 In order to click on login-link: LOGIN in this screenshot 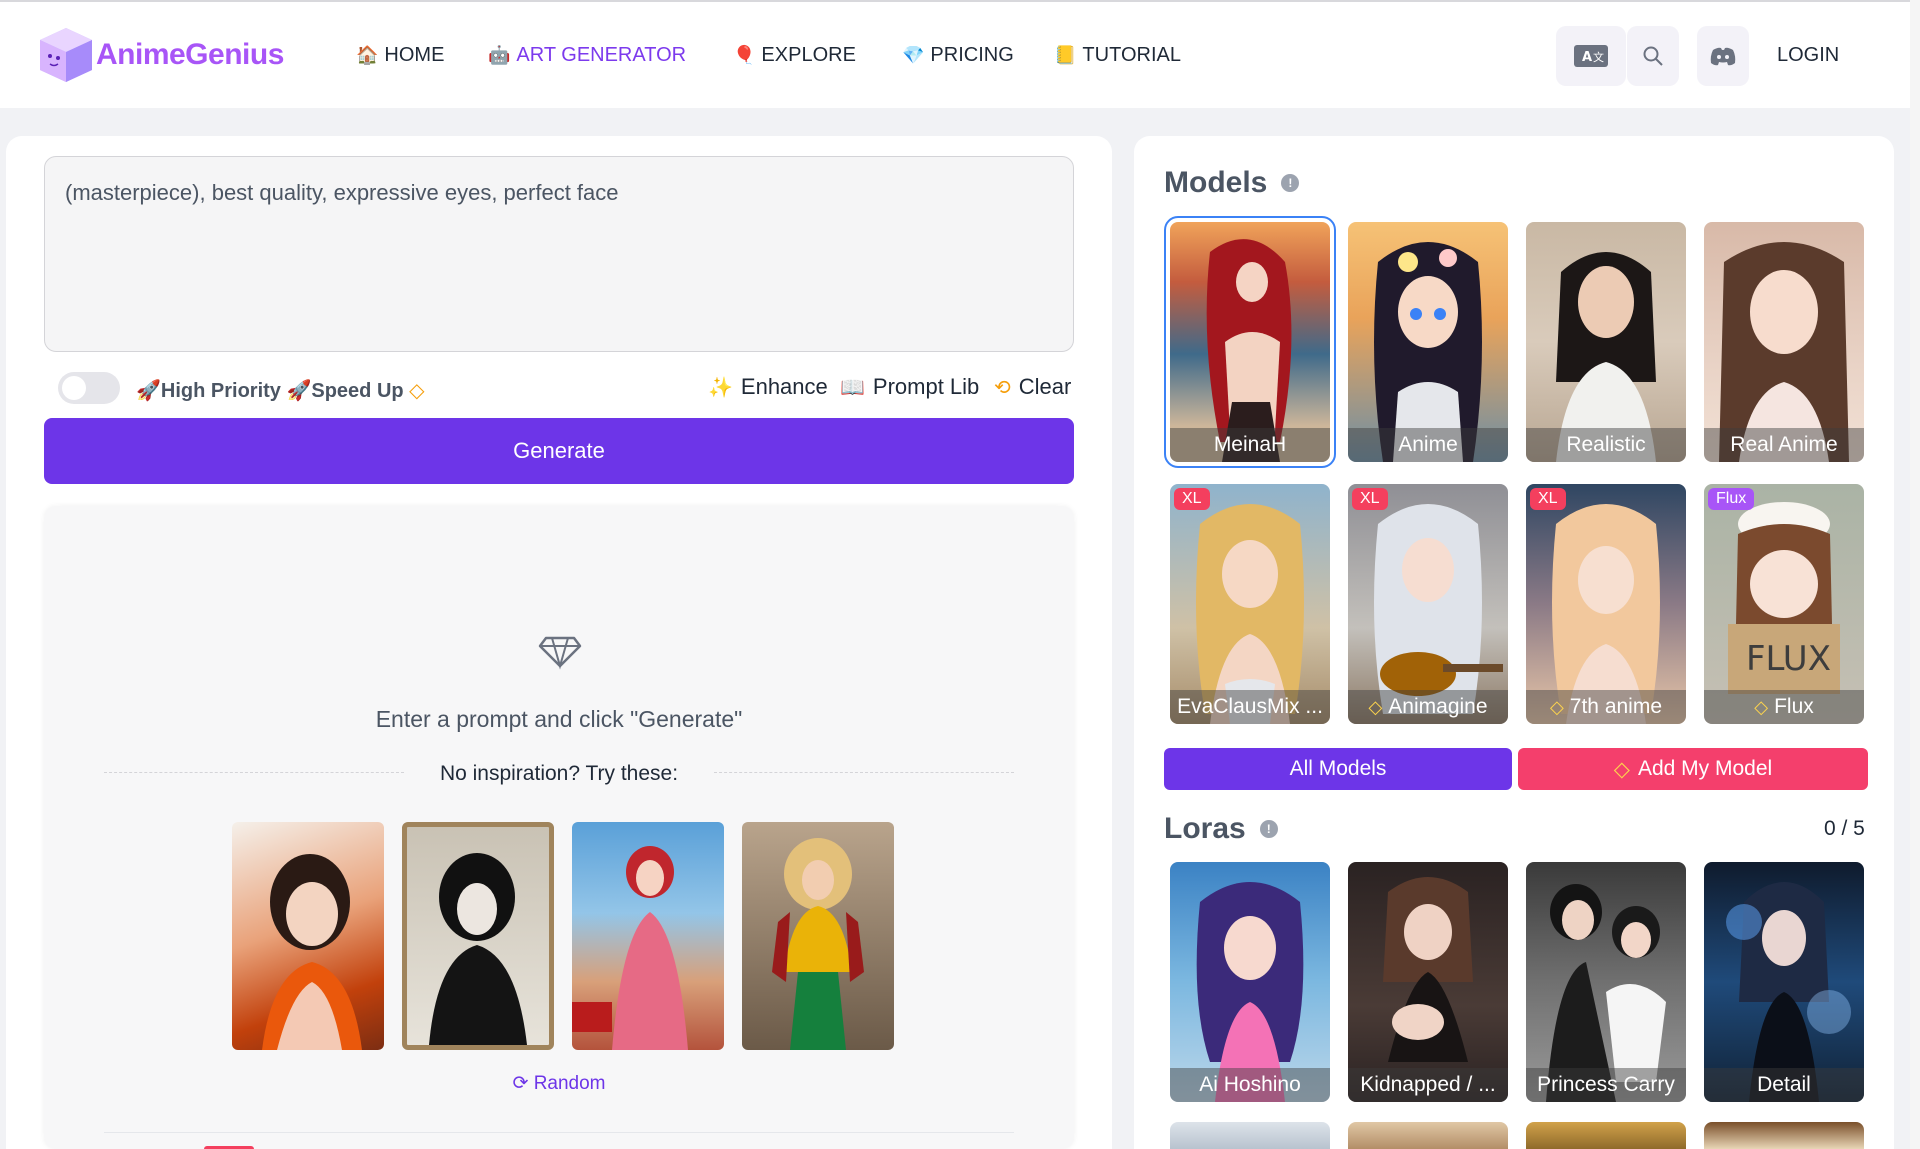, I will do `click(1808, 55)`.